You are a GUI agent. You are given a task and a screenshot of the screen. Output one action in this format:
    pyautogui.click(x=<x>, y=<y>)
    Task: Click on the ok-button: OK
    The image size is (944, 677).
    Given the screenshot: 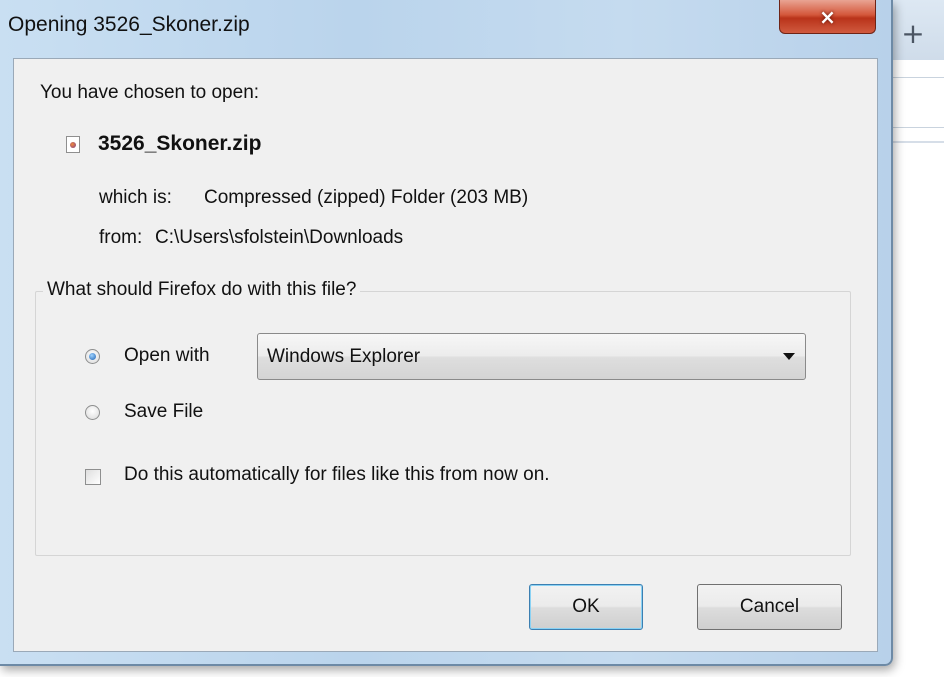 What is the action you would take?
    pyautogui.click(x=586, y=607)
    